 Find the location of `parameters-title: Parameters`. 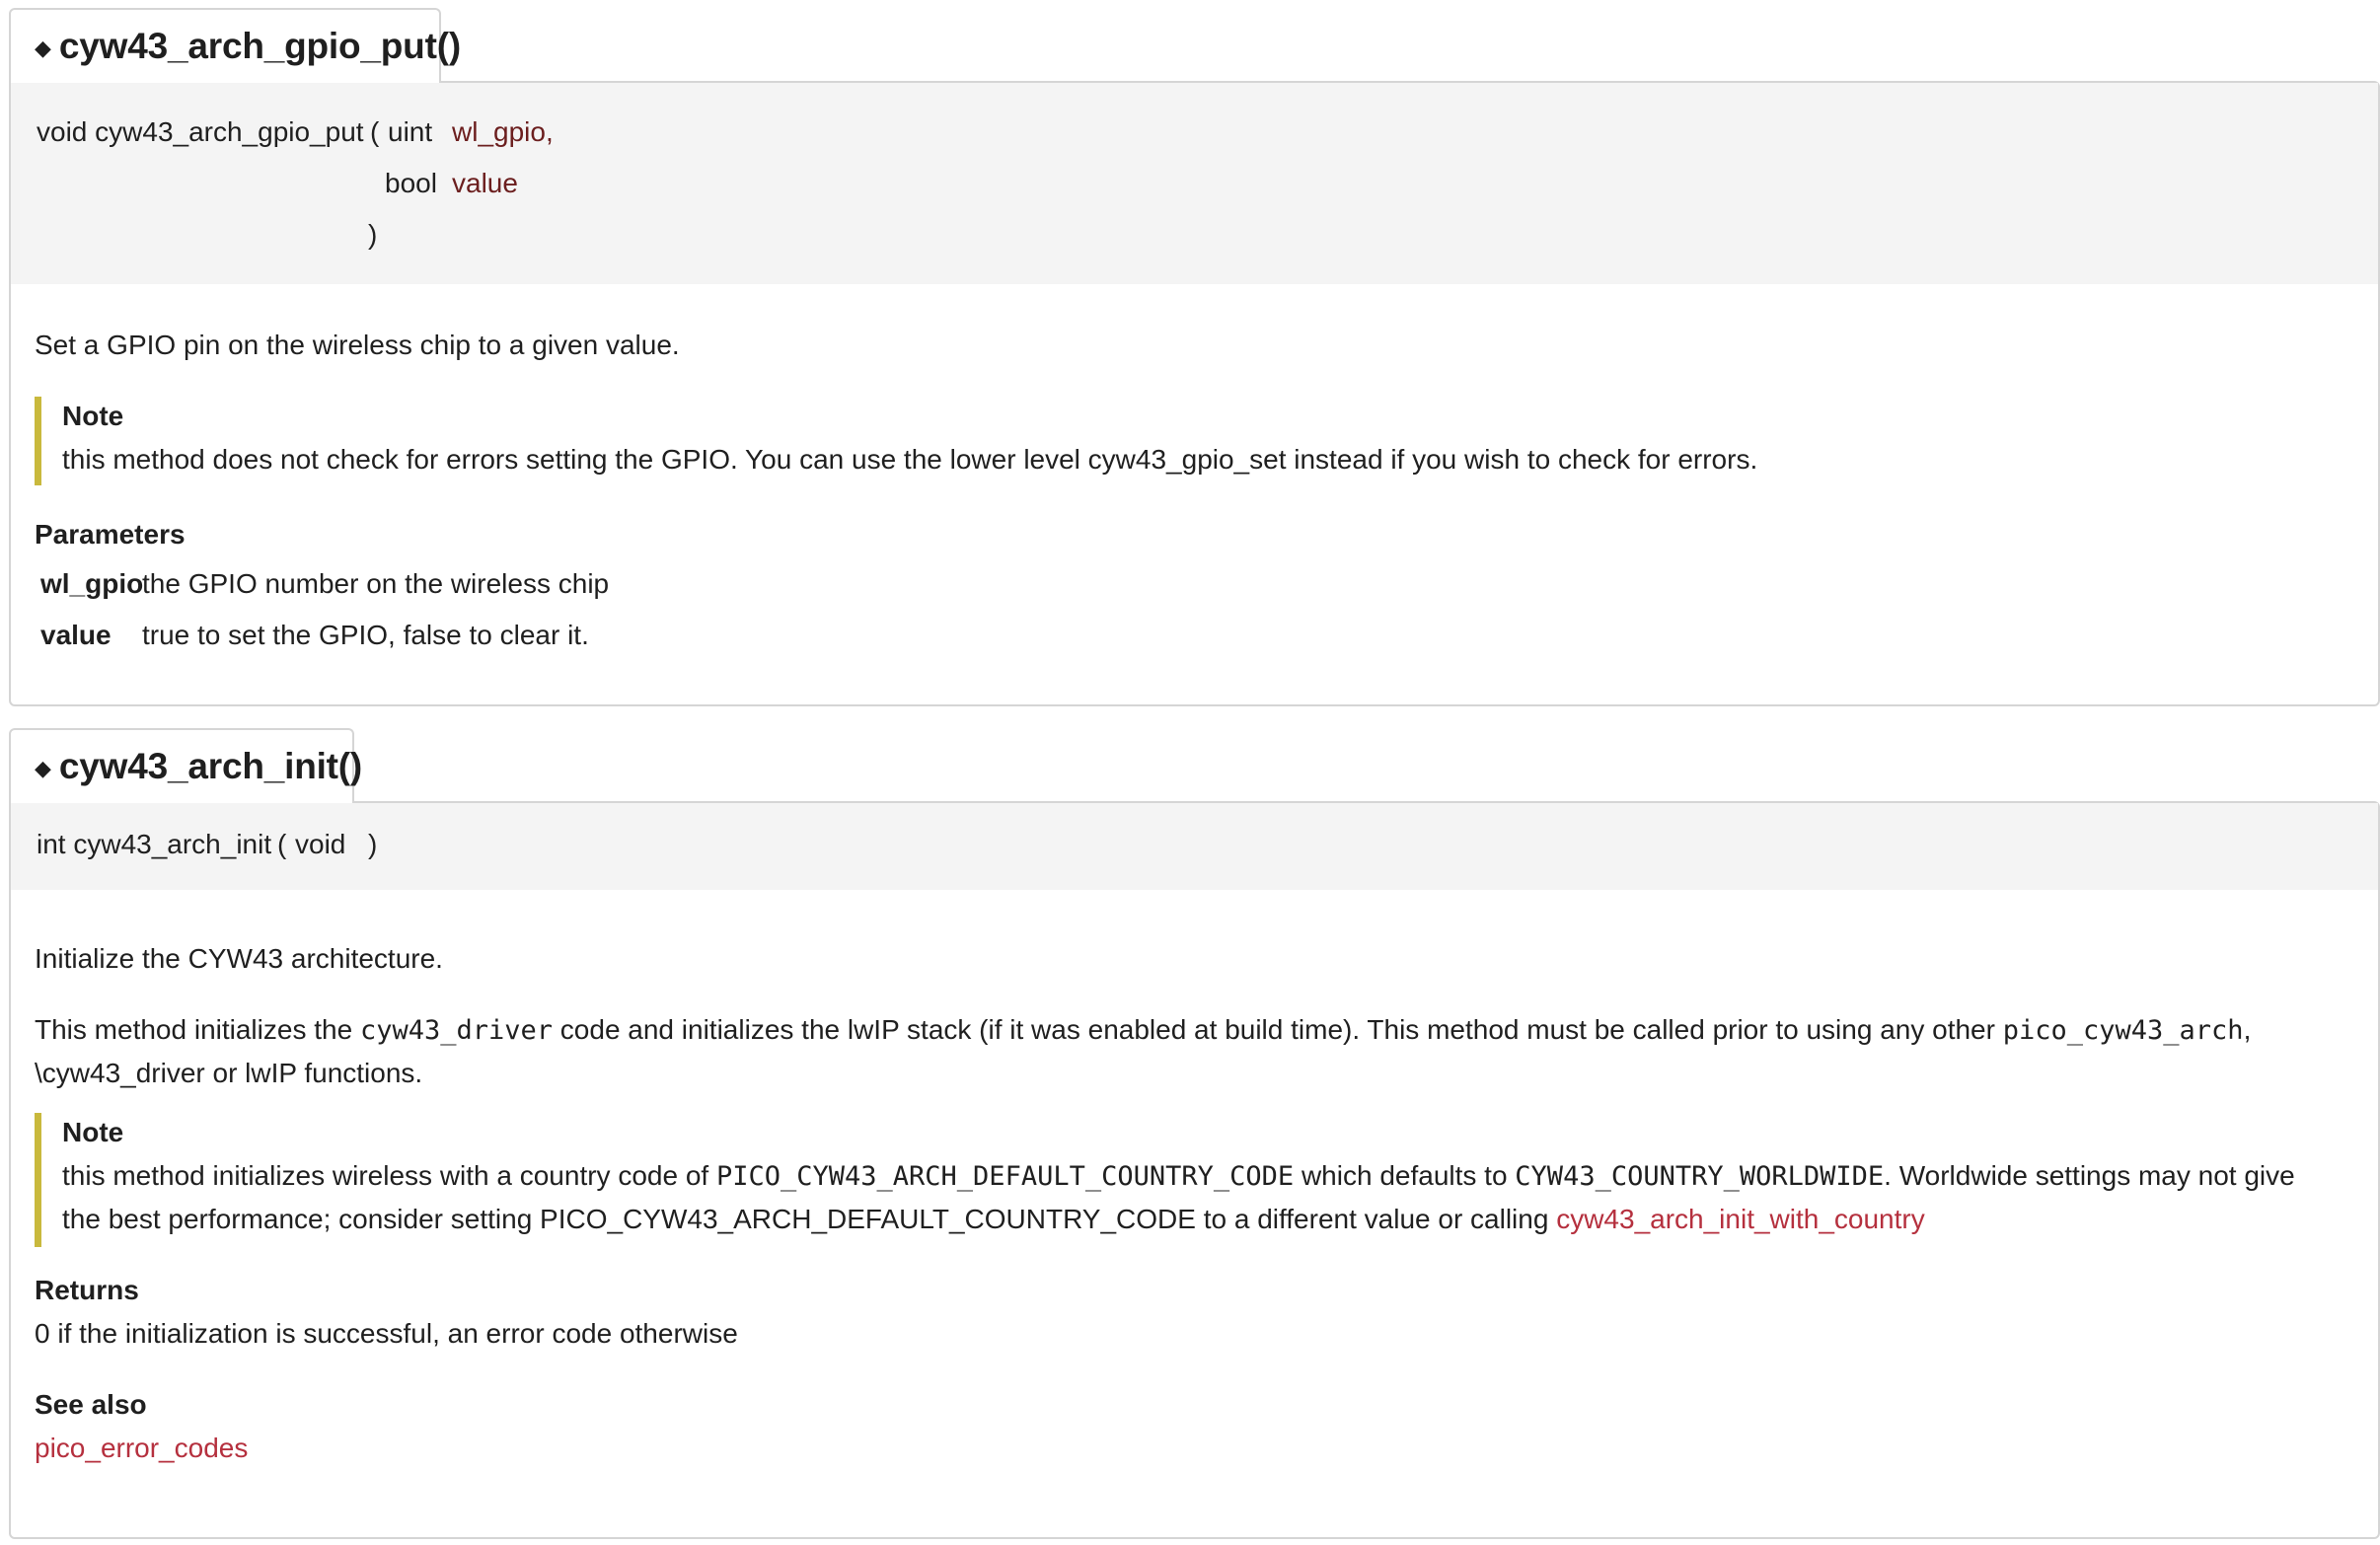

parameters-title: Parameters is located at coordinates (110, 534).